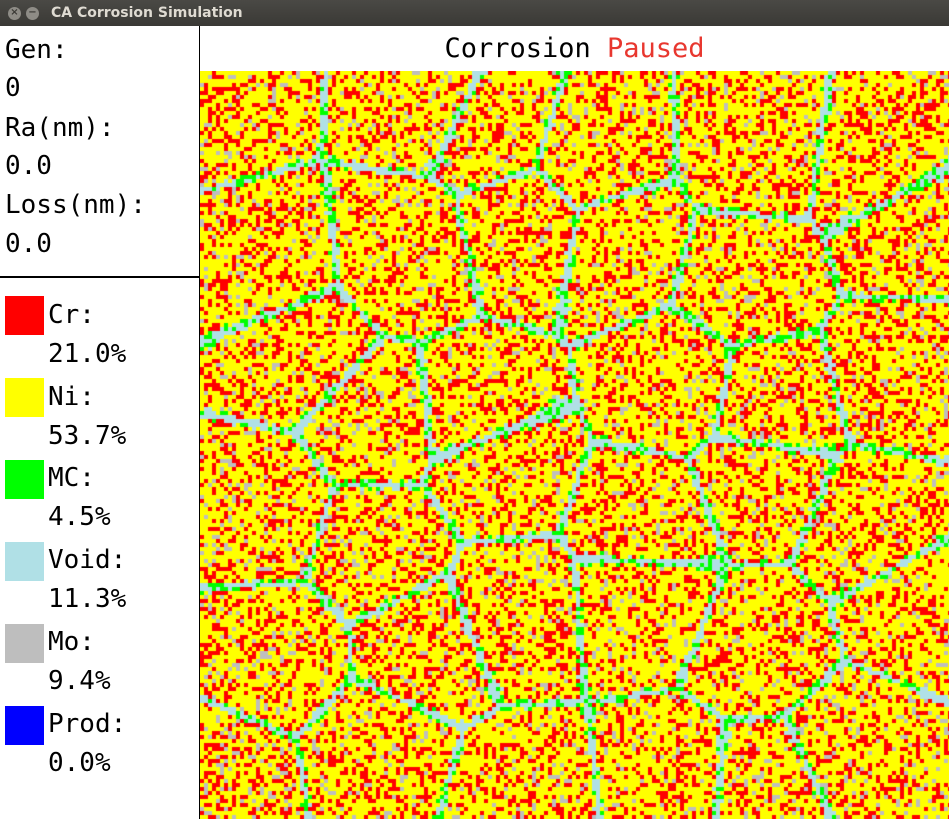 The width and height of the screenshot is (949, 819). Describe the element at coordinates (99, 151) in the screenshot. I see `stats-panel: Gen: 0 Ra(nm): 0.0 Loss(nm): 0.0` at that location.